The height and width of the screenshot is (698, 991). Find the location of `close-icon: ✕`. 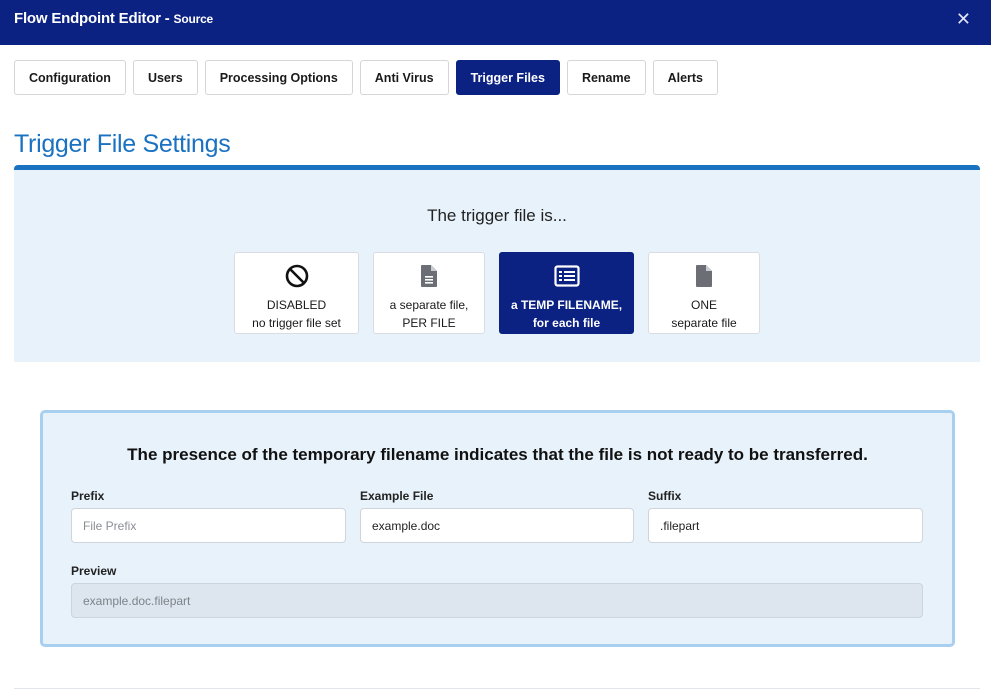

close-icon: ✕ is located at coordinates (963, 19).